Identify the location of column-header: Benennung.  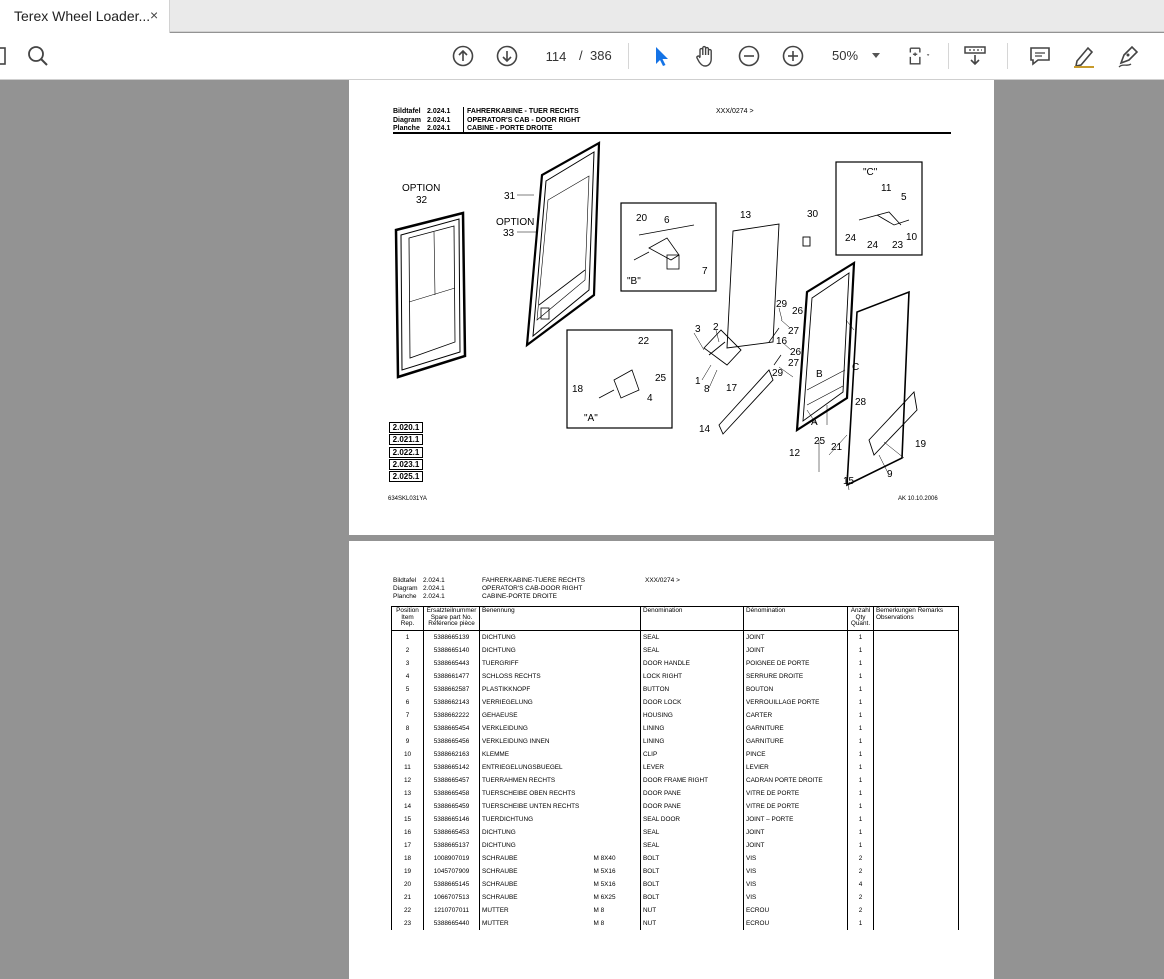
(560, 618).